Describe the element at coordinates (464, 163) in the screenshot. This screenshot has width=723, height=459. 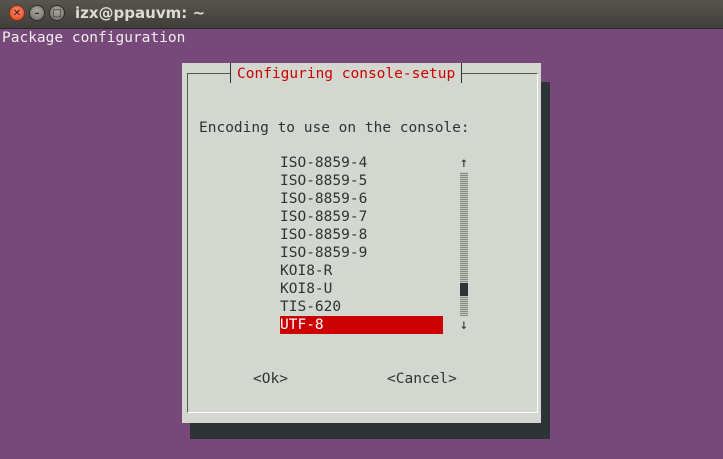
I see `scroll-up-icon: ↑` at that location.